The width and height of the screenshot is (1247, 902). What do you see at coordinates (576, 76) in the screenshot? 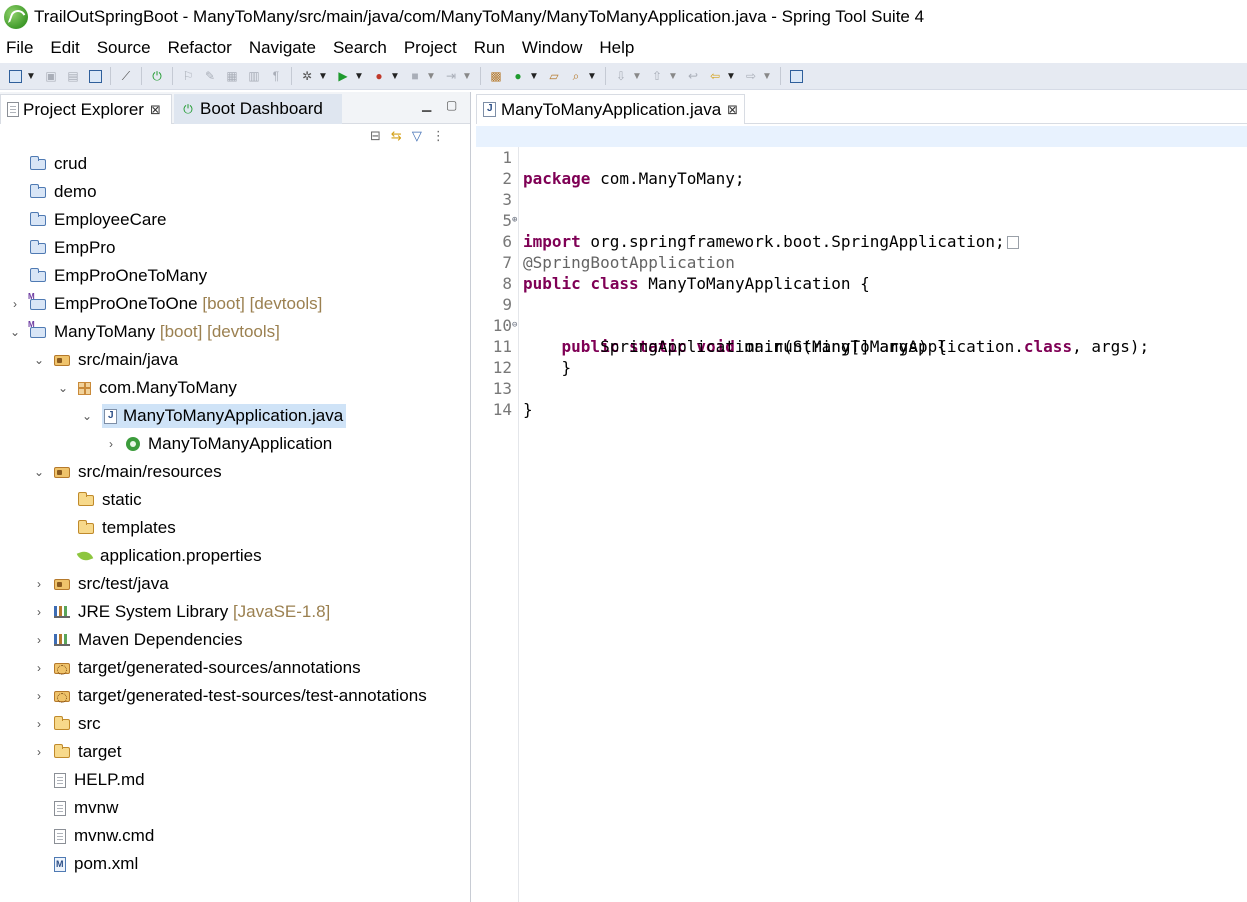
I see `search-icon: ⌕` at bounding box center [576, 76].